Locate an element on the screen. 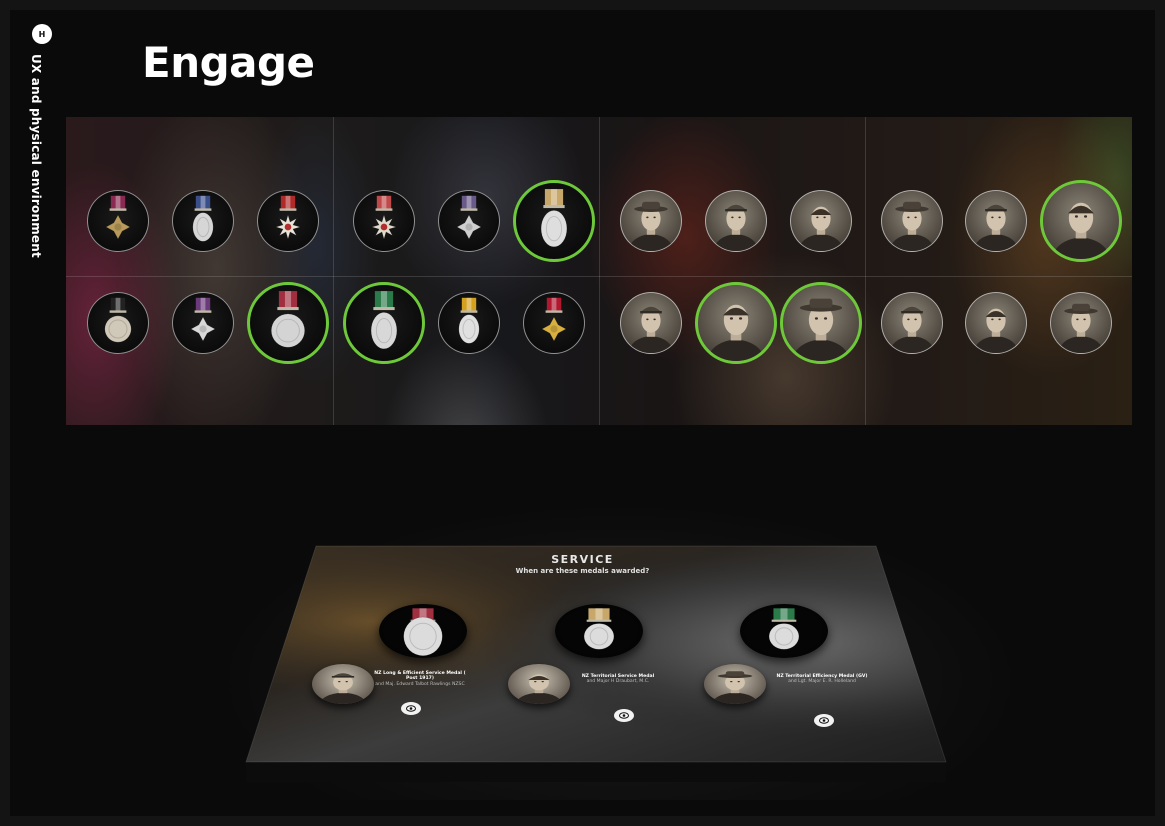 The width and height of the screenshot is (1165, 826). table-question: When are these medals awarded? is located at coordinates (582, 571).